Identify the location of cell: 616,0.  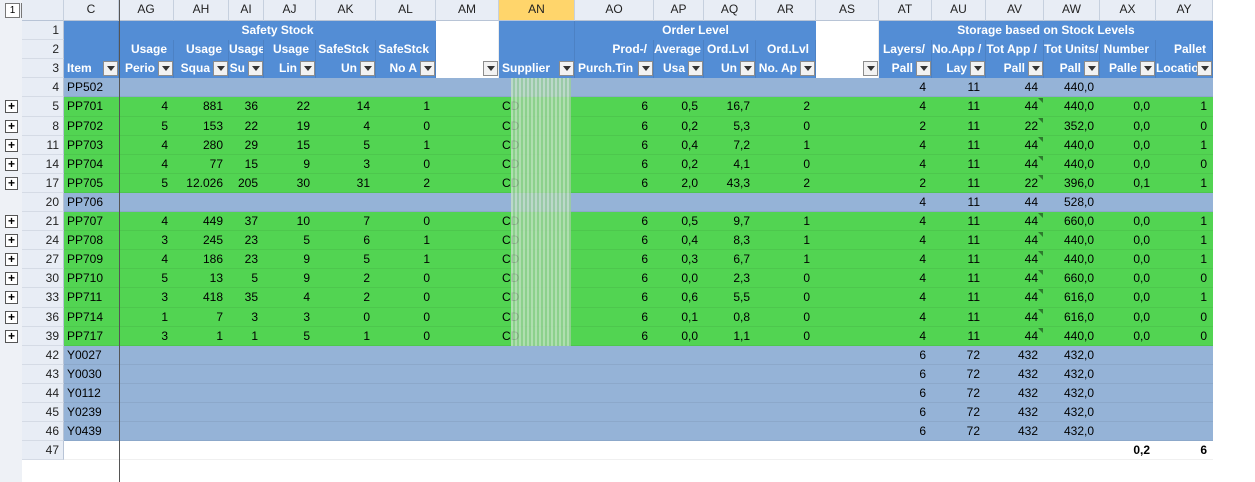
(1072, 298).